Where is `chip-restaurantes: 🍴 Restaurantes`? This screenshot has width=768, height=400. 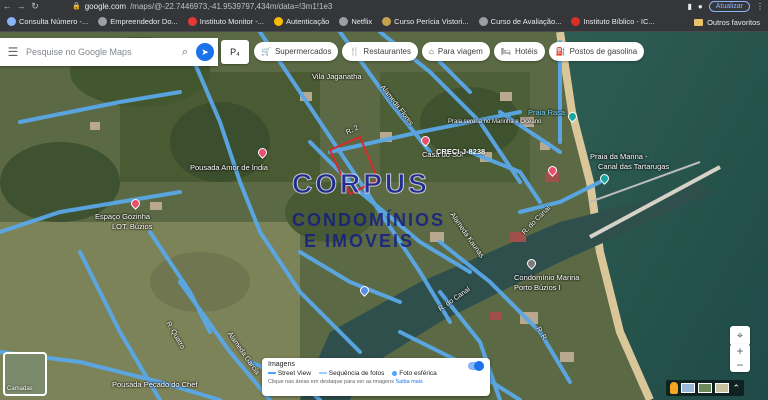
chip-restaurantes: 🍴 Restaurantes is located at coordinates (380, 51).